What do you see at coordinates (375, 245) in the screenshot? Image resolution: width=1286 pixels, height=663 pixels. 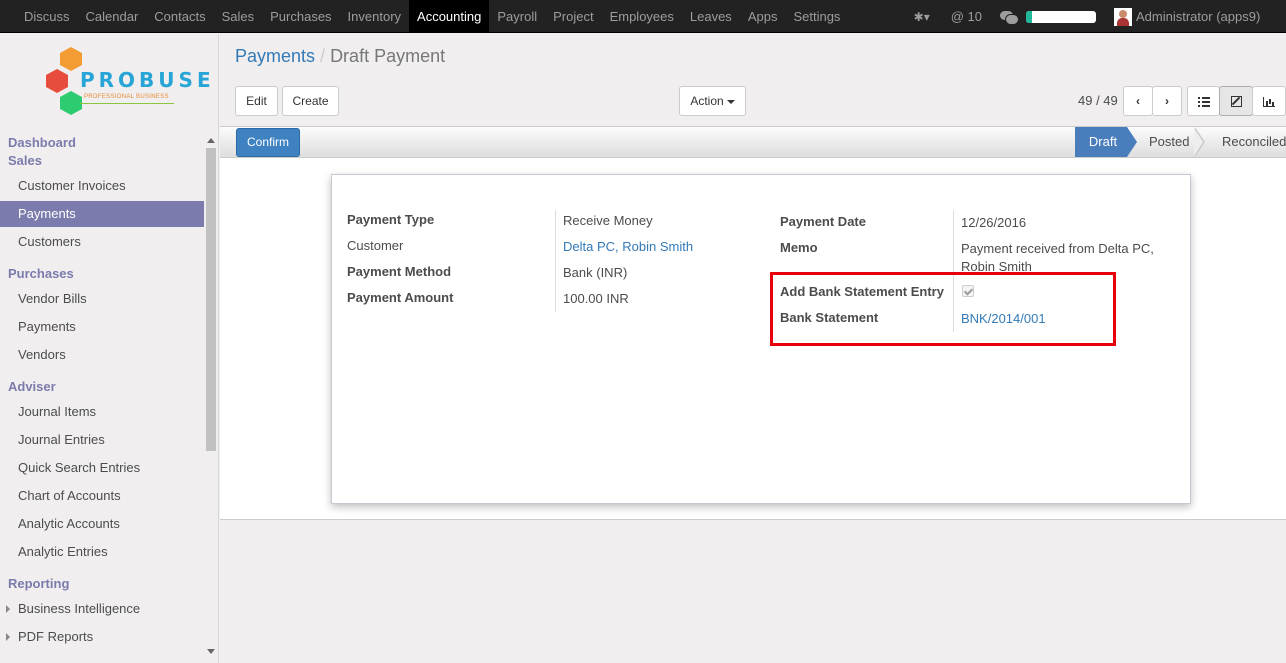 I see `label-customer: Customer` at bounding box center [375, 245].